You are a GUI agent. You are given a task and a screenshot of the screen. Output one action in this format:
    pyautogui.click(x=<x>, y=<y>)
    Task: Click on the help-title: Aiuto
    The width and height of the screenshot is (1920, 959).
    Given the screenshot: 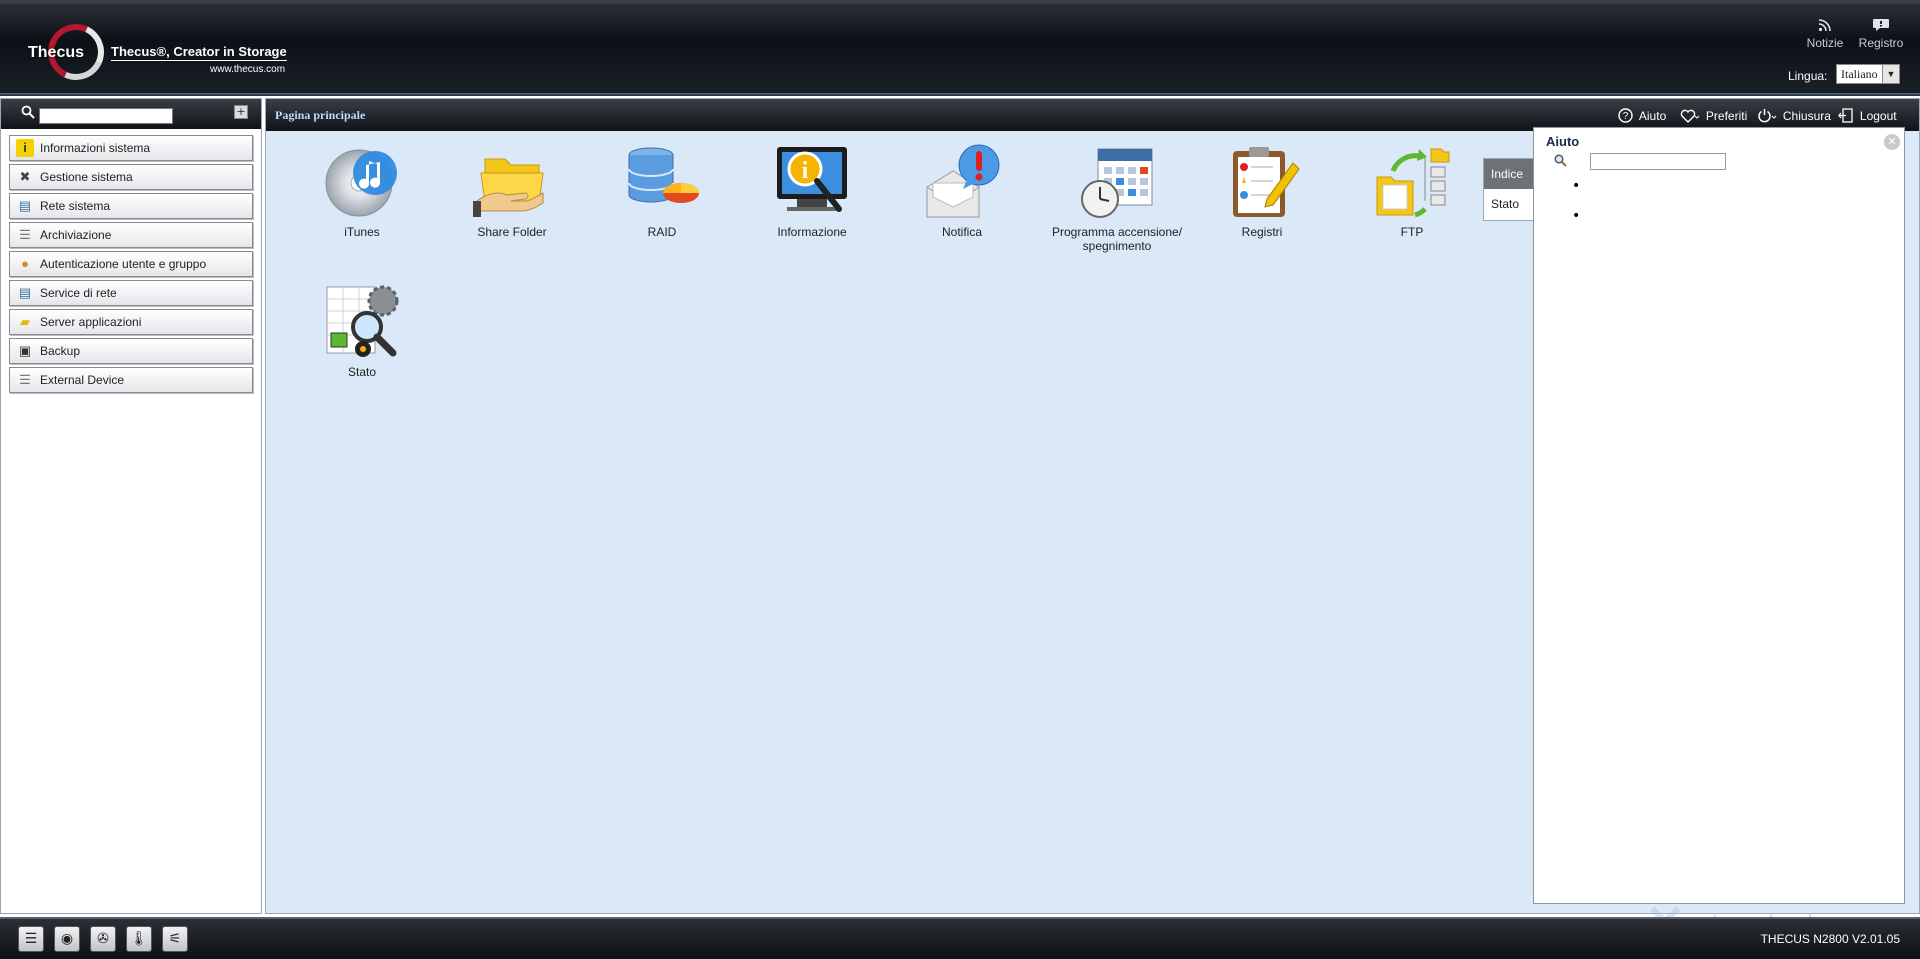 What is the action you would take?
    pyautogui.click(x=1563, y=141)
    